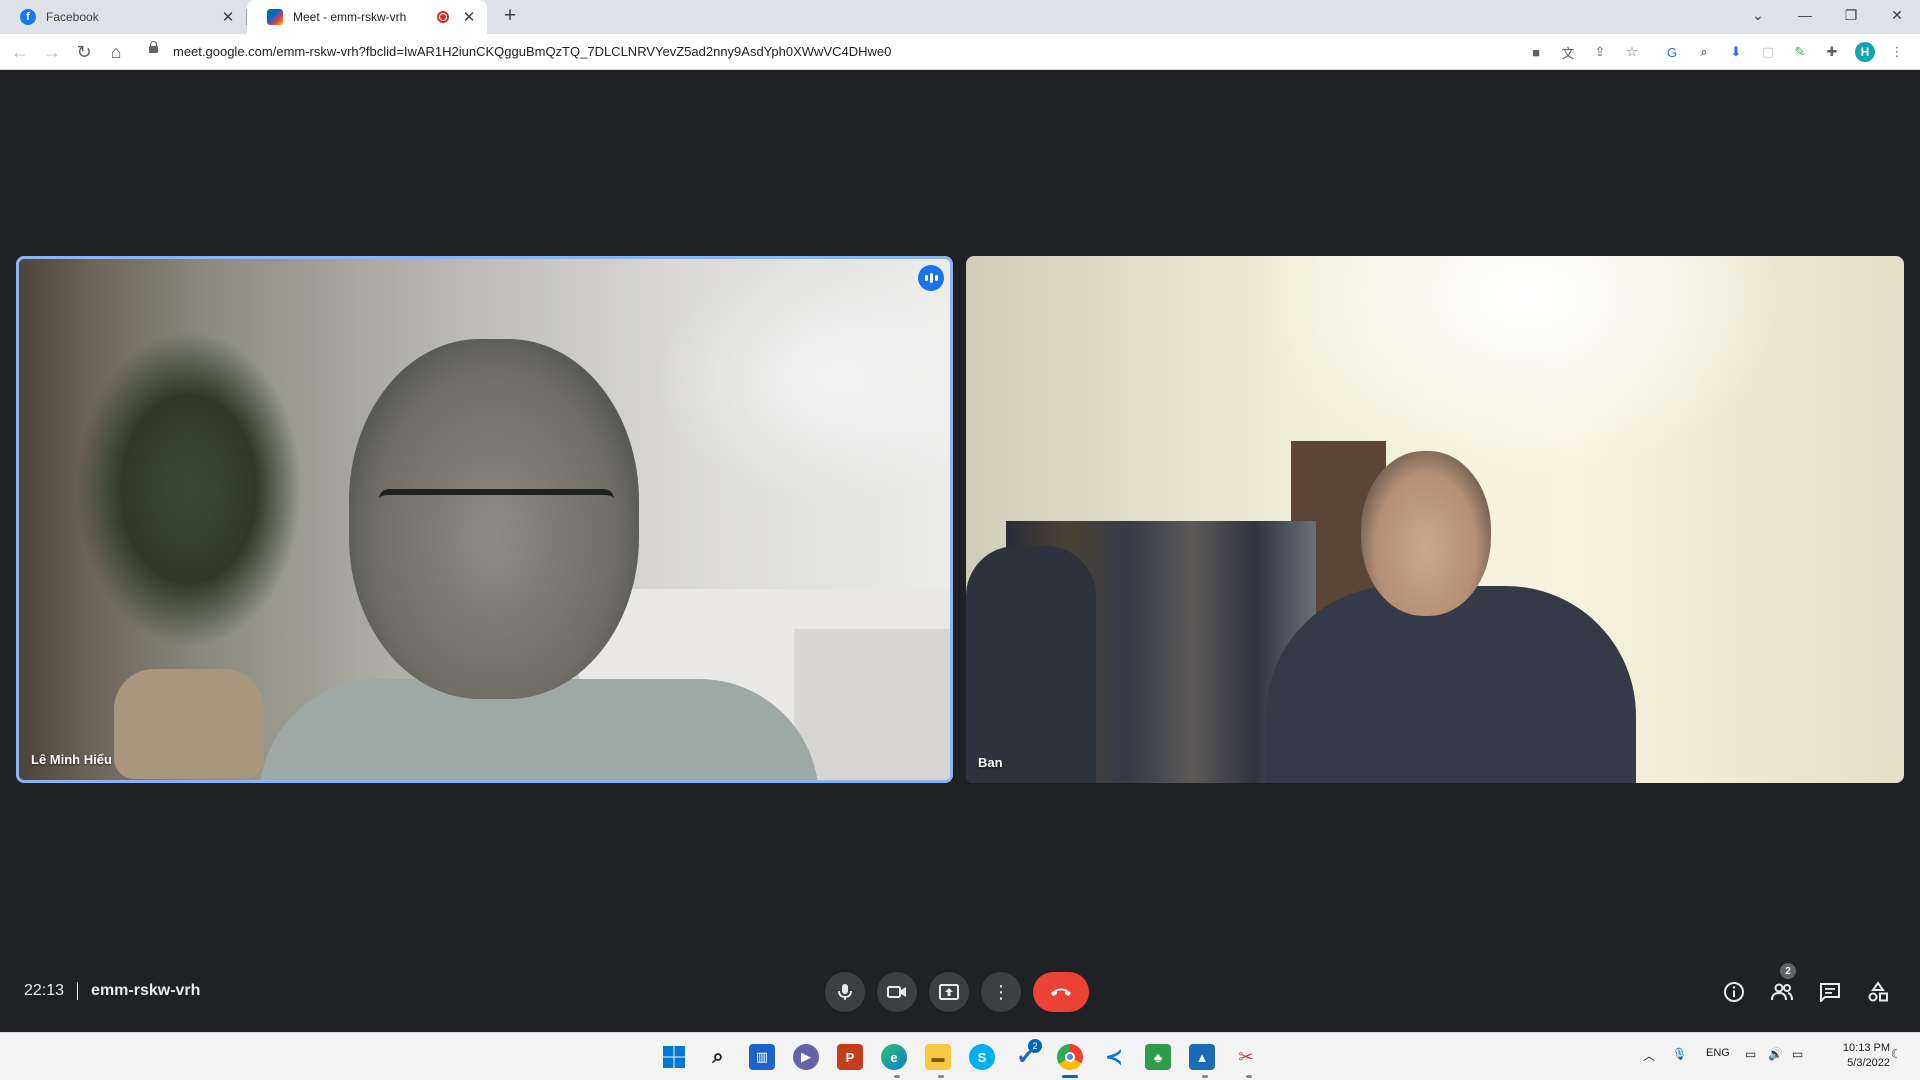 The height and width of the screenshot is (1080, 1920). I want to click on forward-icon: →, so click(52, 52).